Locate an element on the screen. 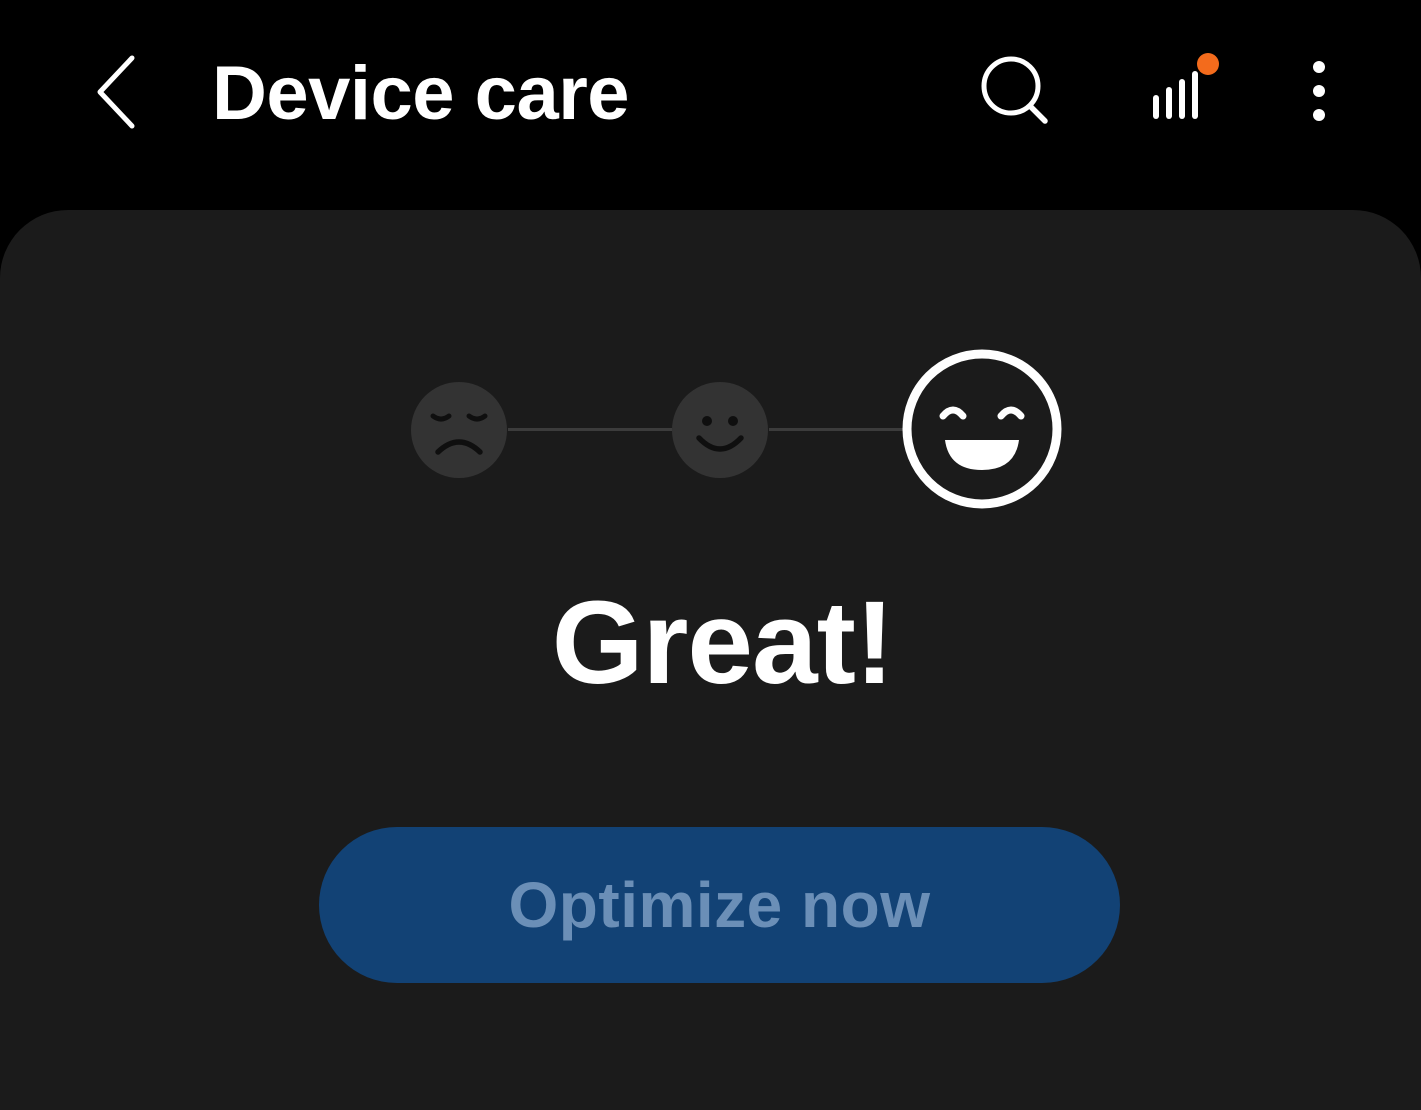  search-button is located at coordinates (1015, 93).